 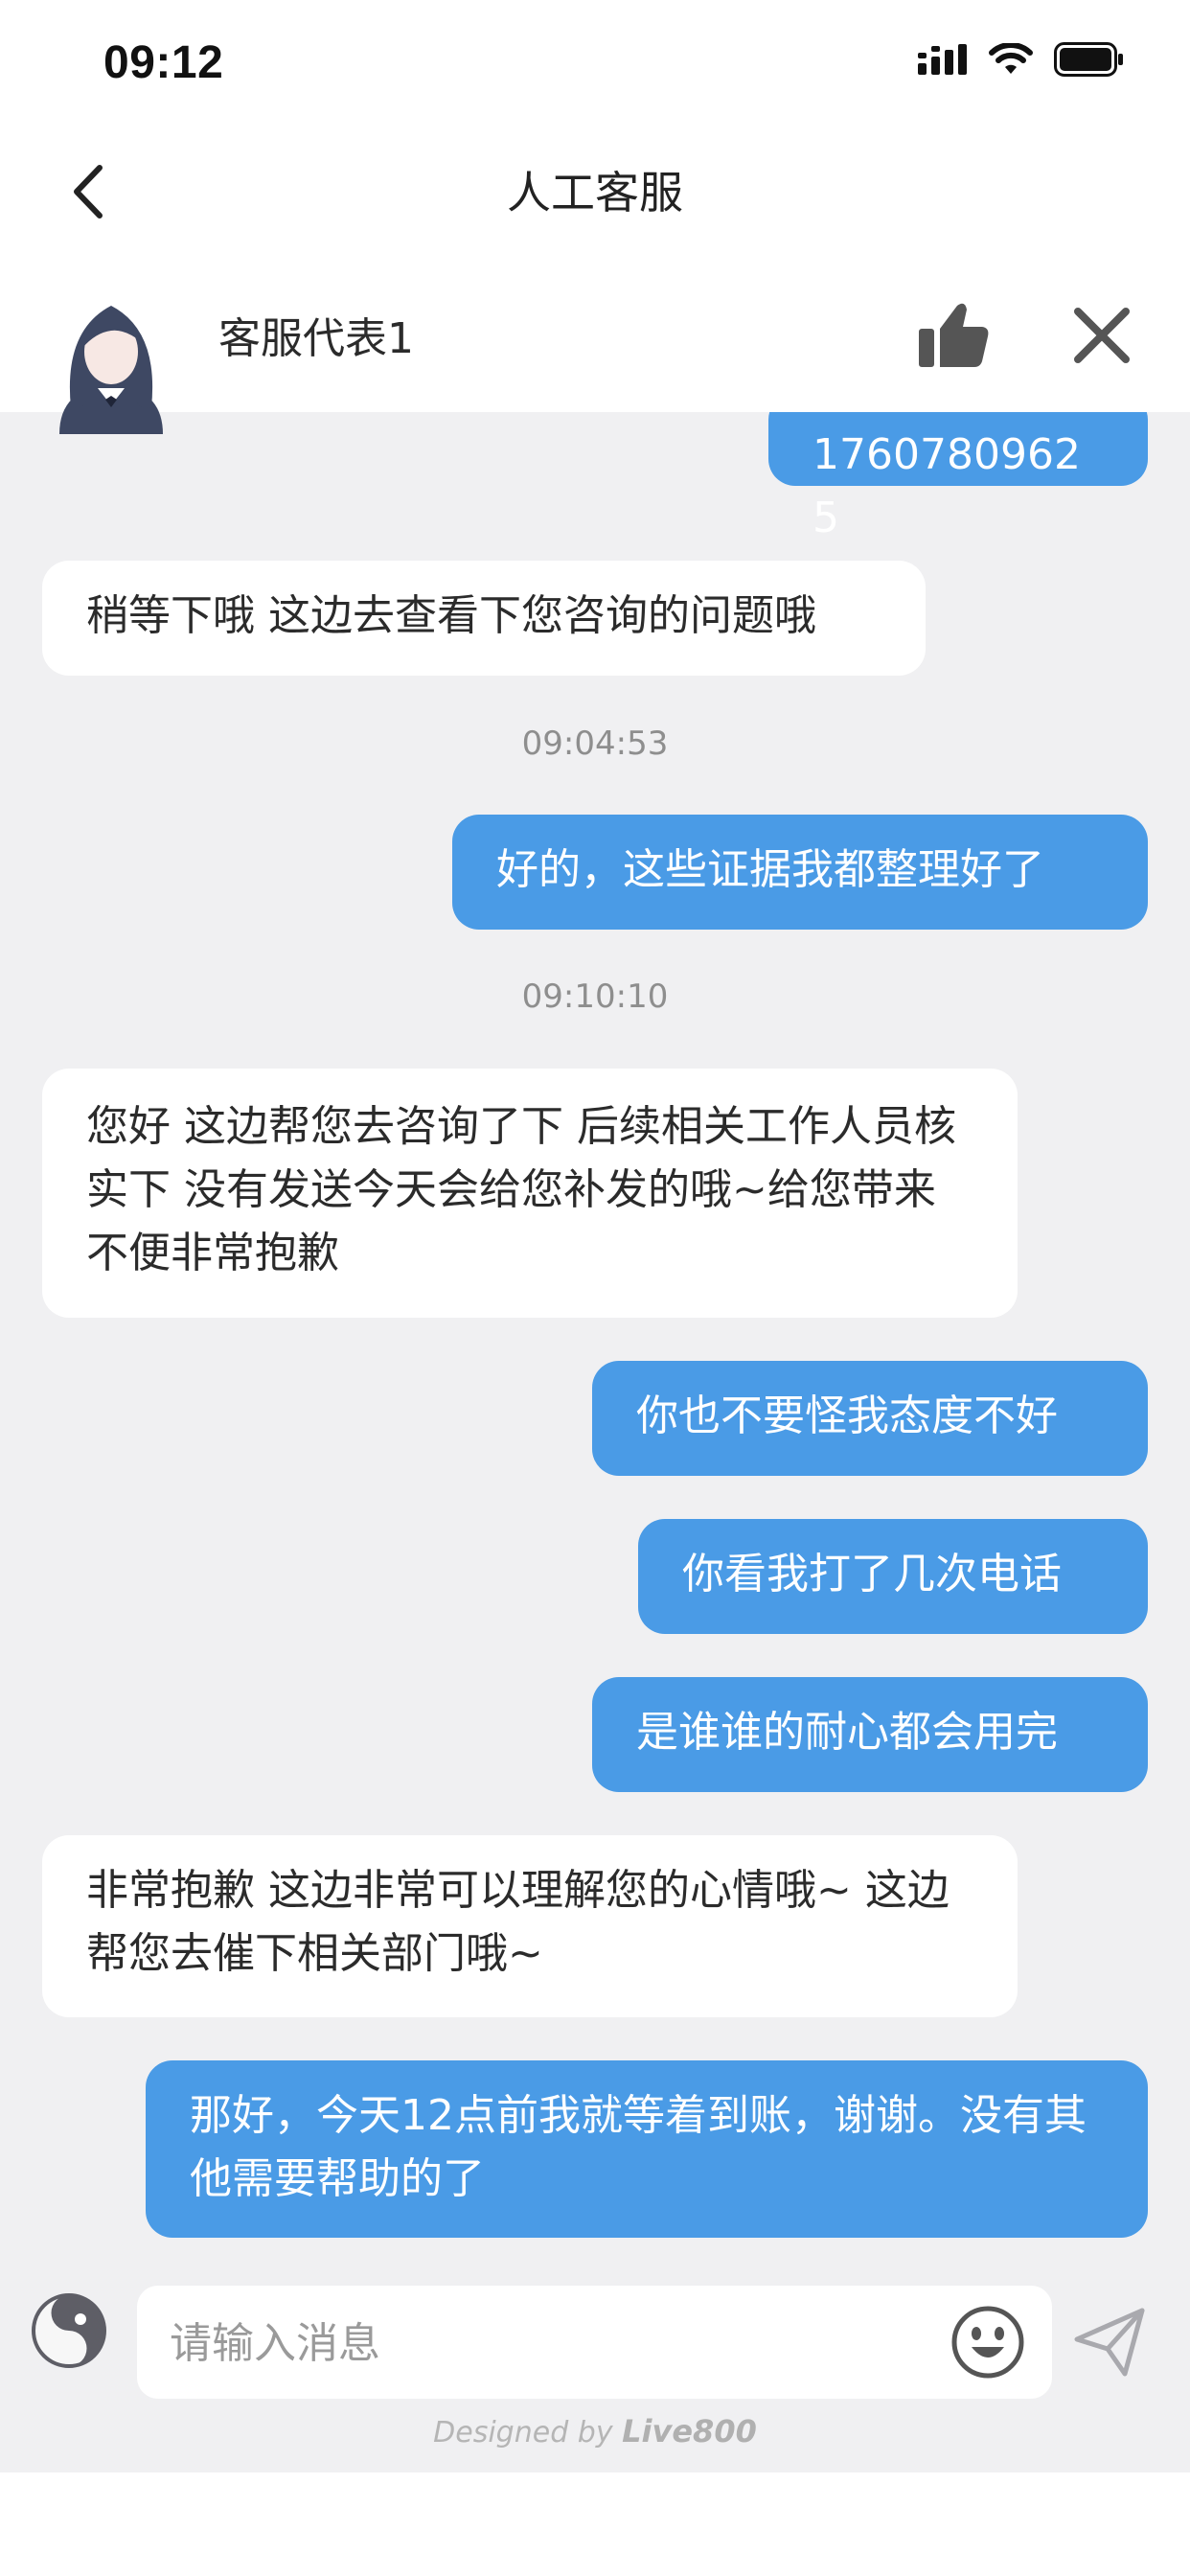 What do you see at coordinates (689, 2431) in the screenshot?
I see `brand-logo: Live800` at bounding box center [689, 2431].